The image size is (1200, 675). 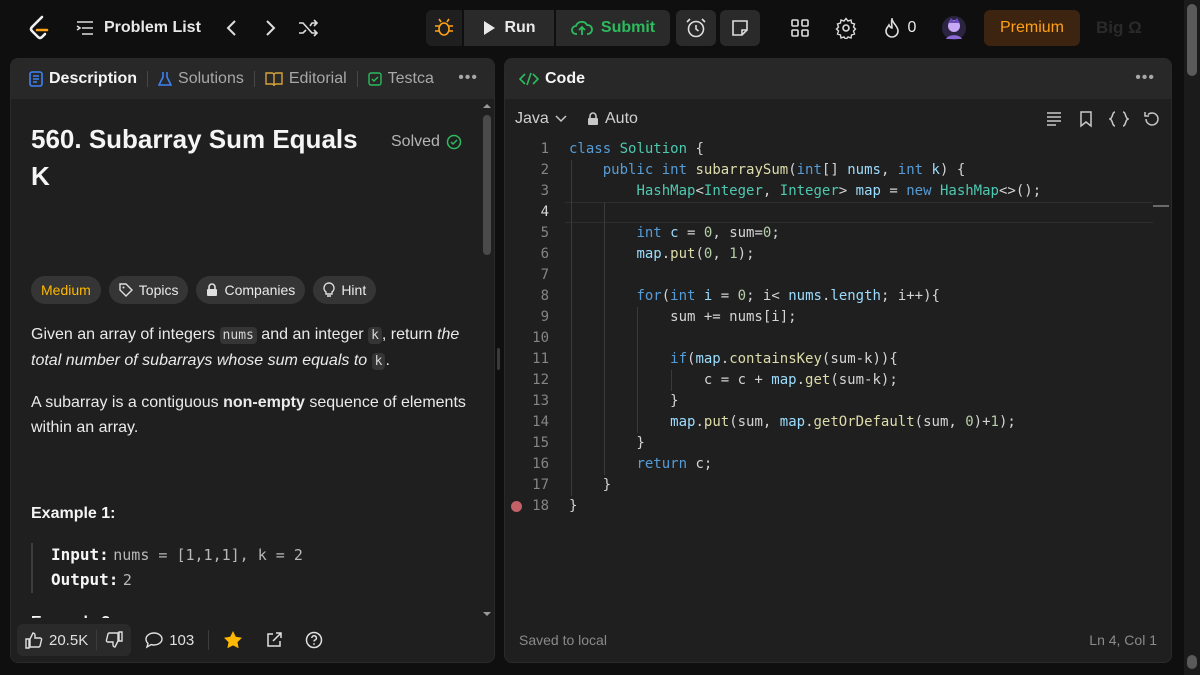 What do you see at coordinates (487, 106) in the screenshot?
I see `scroll-up-icon` at bounding box center [487, 106].